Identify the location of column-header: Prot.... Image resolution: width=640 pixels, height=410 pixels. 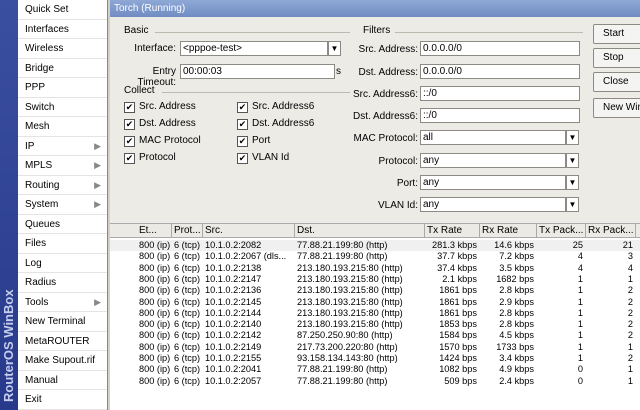
(187, 231).